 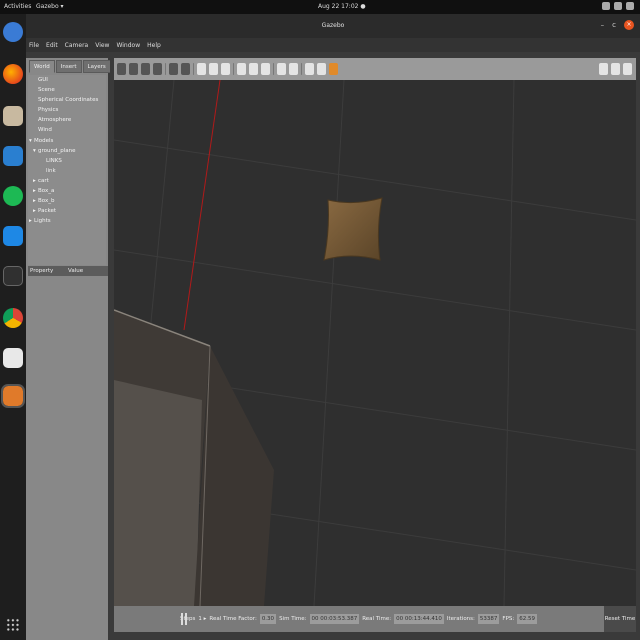 I want to click on sphere-shape-icon, so click(x=213, y=69).